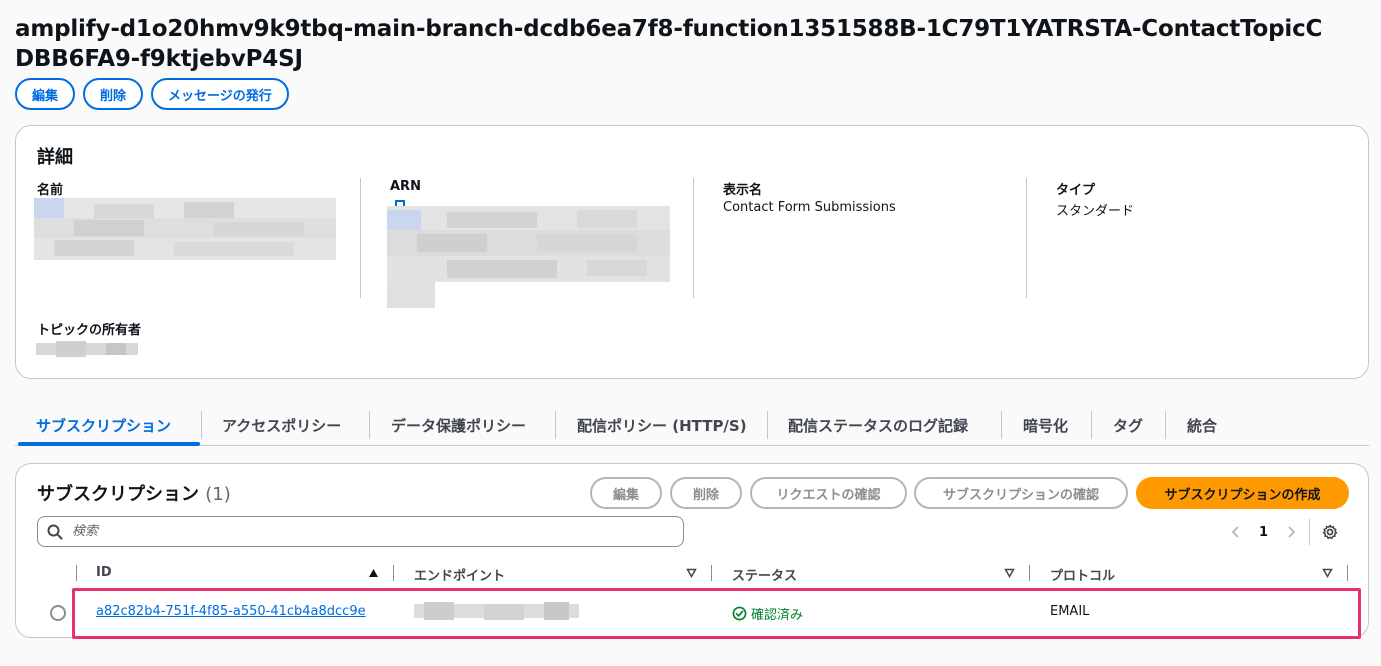 The height and width of the screenshot is (666, 1381). I want to click on subscription-delete-button: 削除, so click(706, 493).